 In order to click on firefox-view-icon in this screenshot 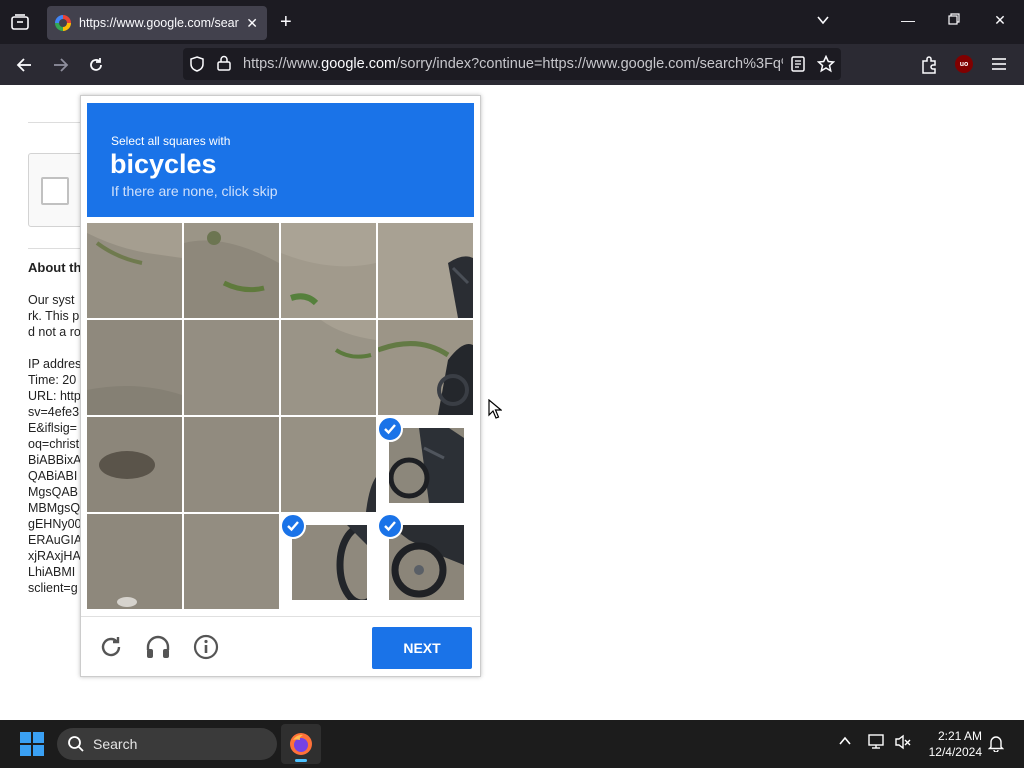, I will do `click(20, 22)`.